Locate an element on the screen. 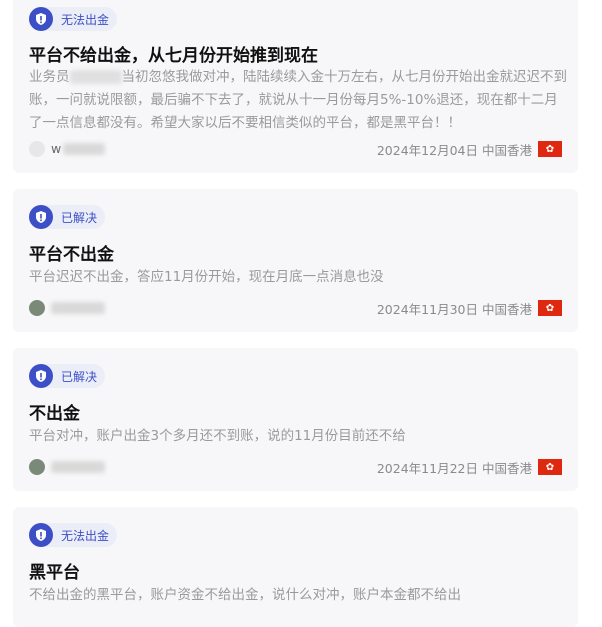 The width and height of the screenshot is (602, 627). complaint-meta: 2024年11月22日 中国香港 ✿ is located at coordinates (469, 467).